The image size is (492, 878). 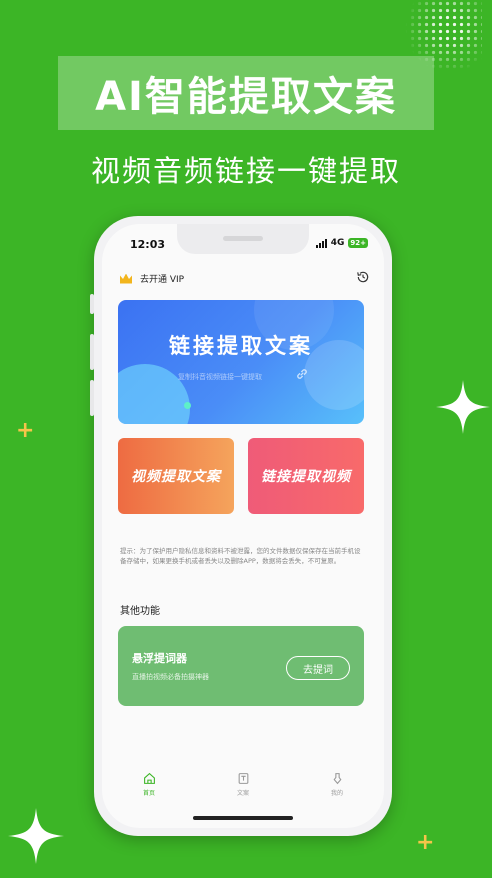 I want to click on teleprompter-card: 悬浮提词器 直播拍视频必备拍摄神器 去提词, so click(x=241, y=666).